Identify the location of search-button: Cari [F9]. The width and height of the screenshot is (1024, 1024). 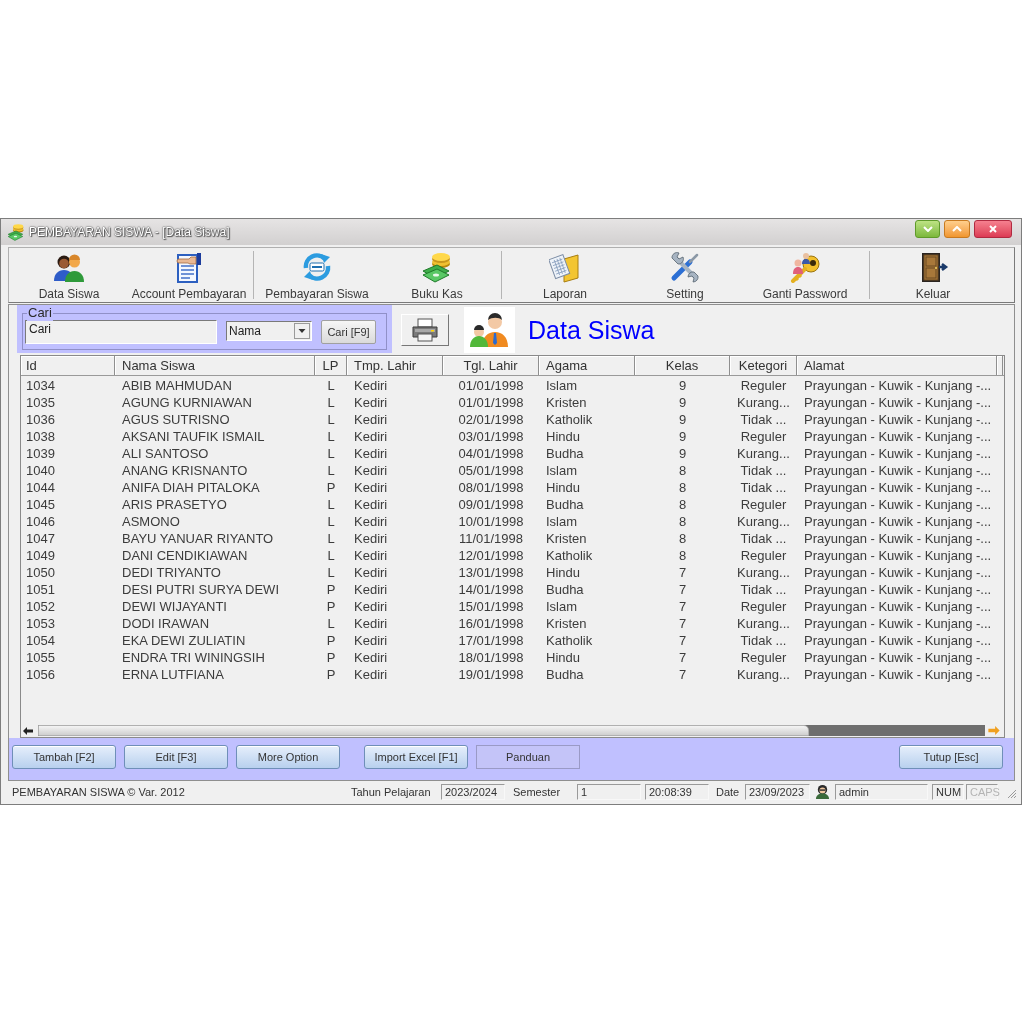
(348, 332).